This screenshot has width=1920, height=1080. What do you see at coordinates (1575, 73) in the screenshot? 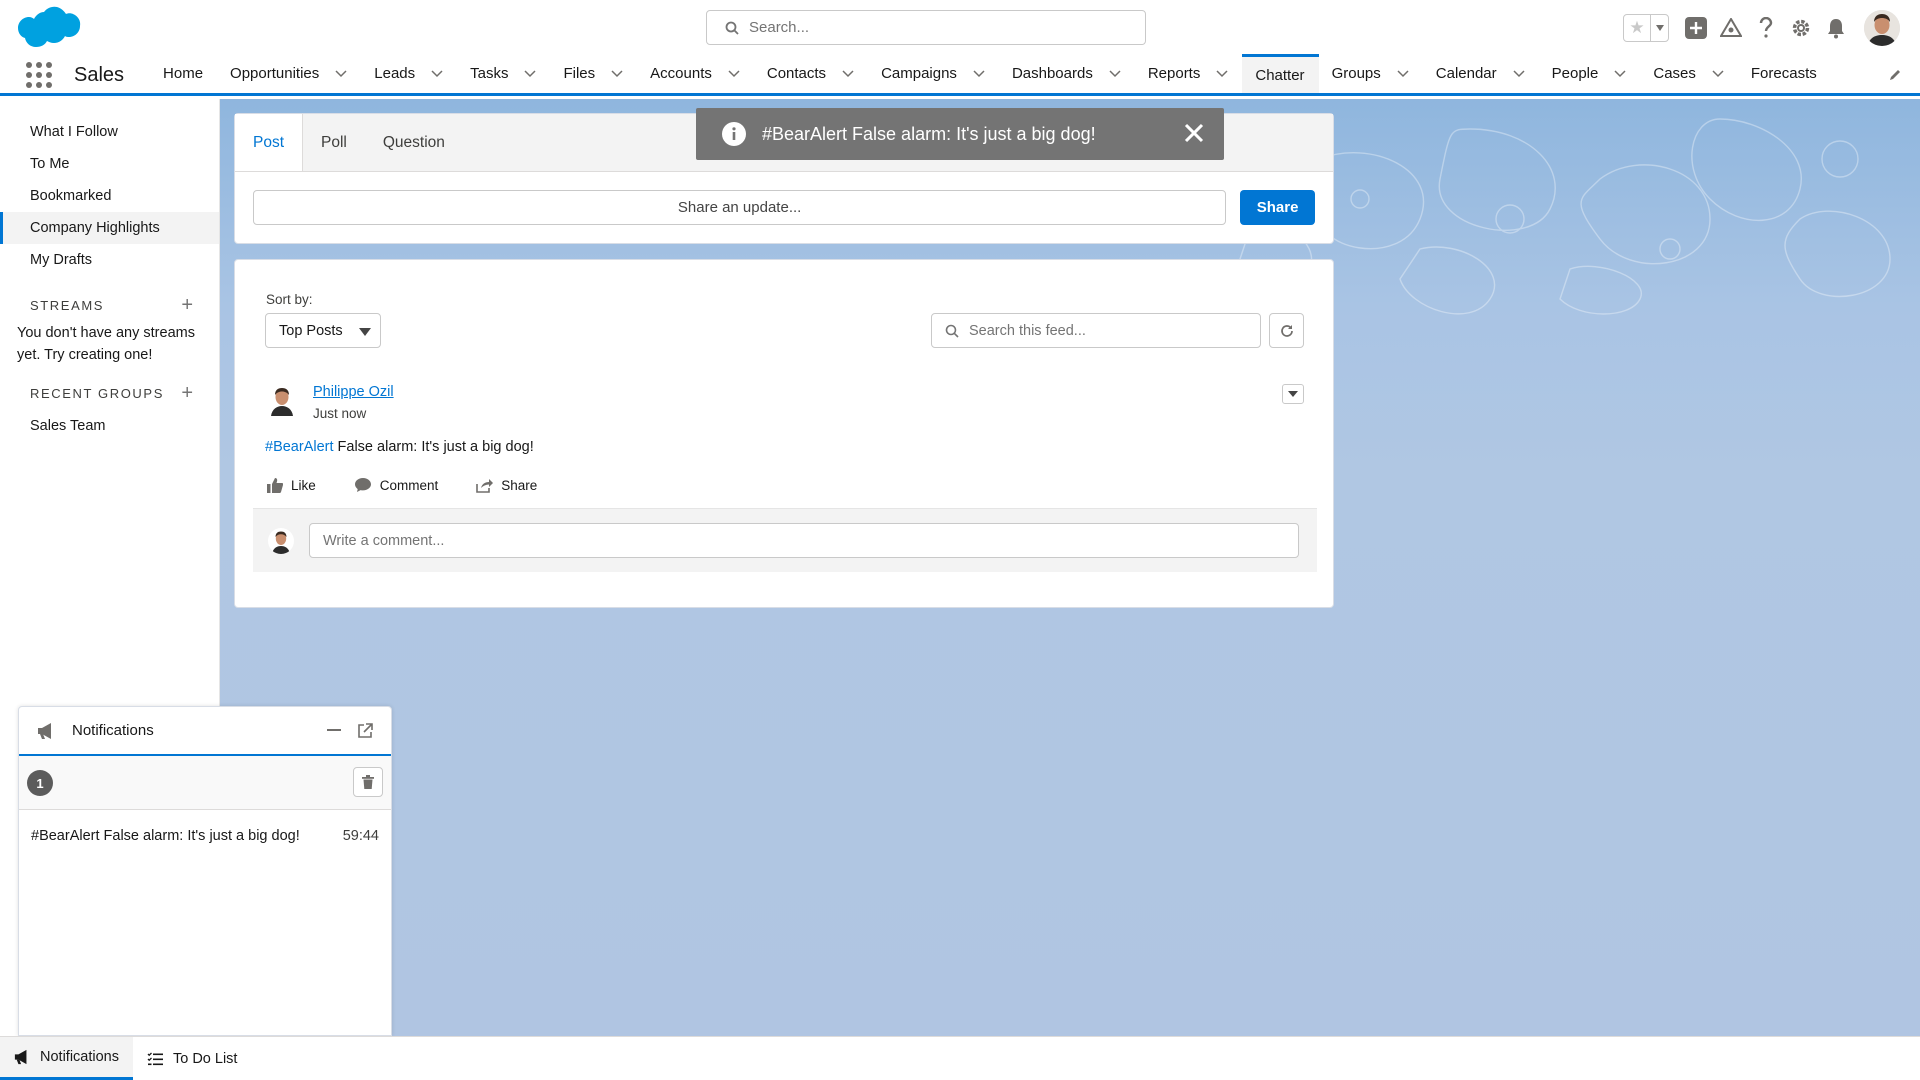
I see `nav-item-label: People` at bounding box center [1575, 73].